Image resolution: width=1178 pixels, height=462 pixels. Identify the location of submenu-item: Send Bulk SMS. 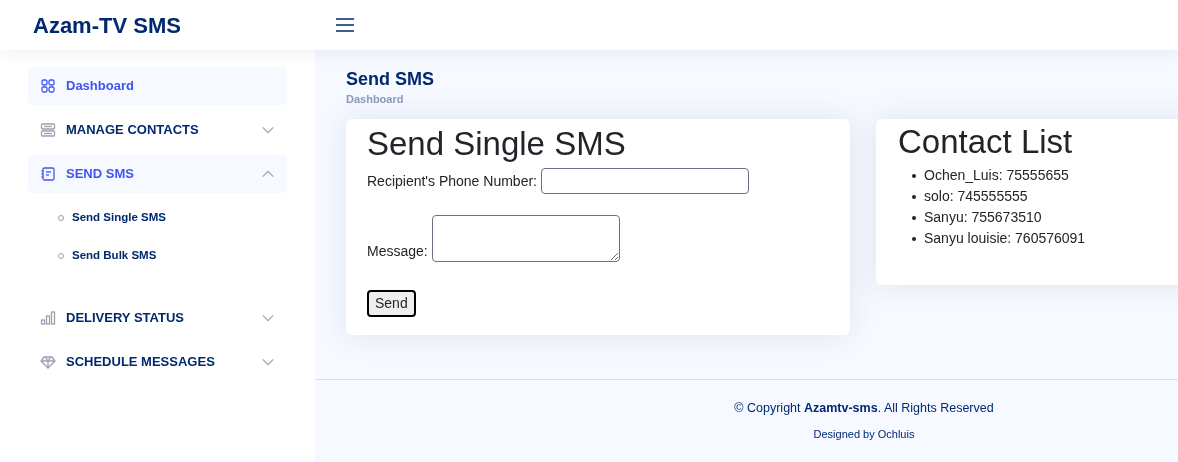
(157, 256).